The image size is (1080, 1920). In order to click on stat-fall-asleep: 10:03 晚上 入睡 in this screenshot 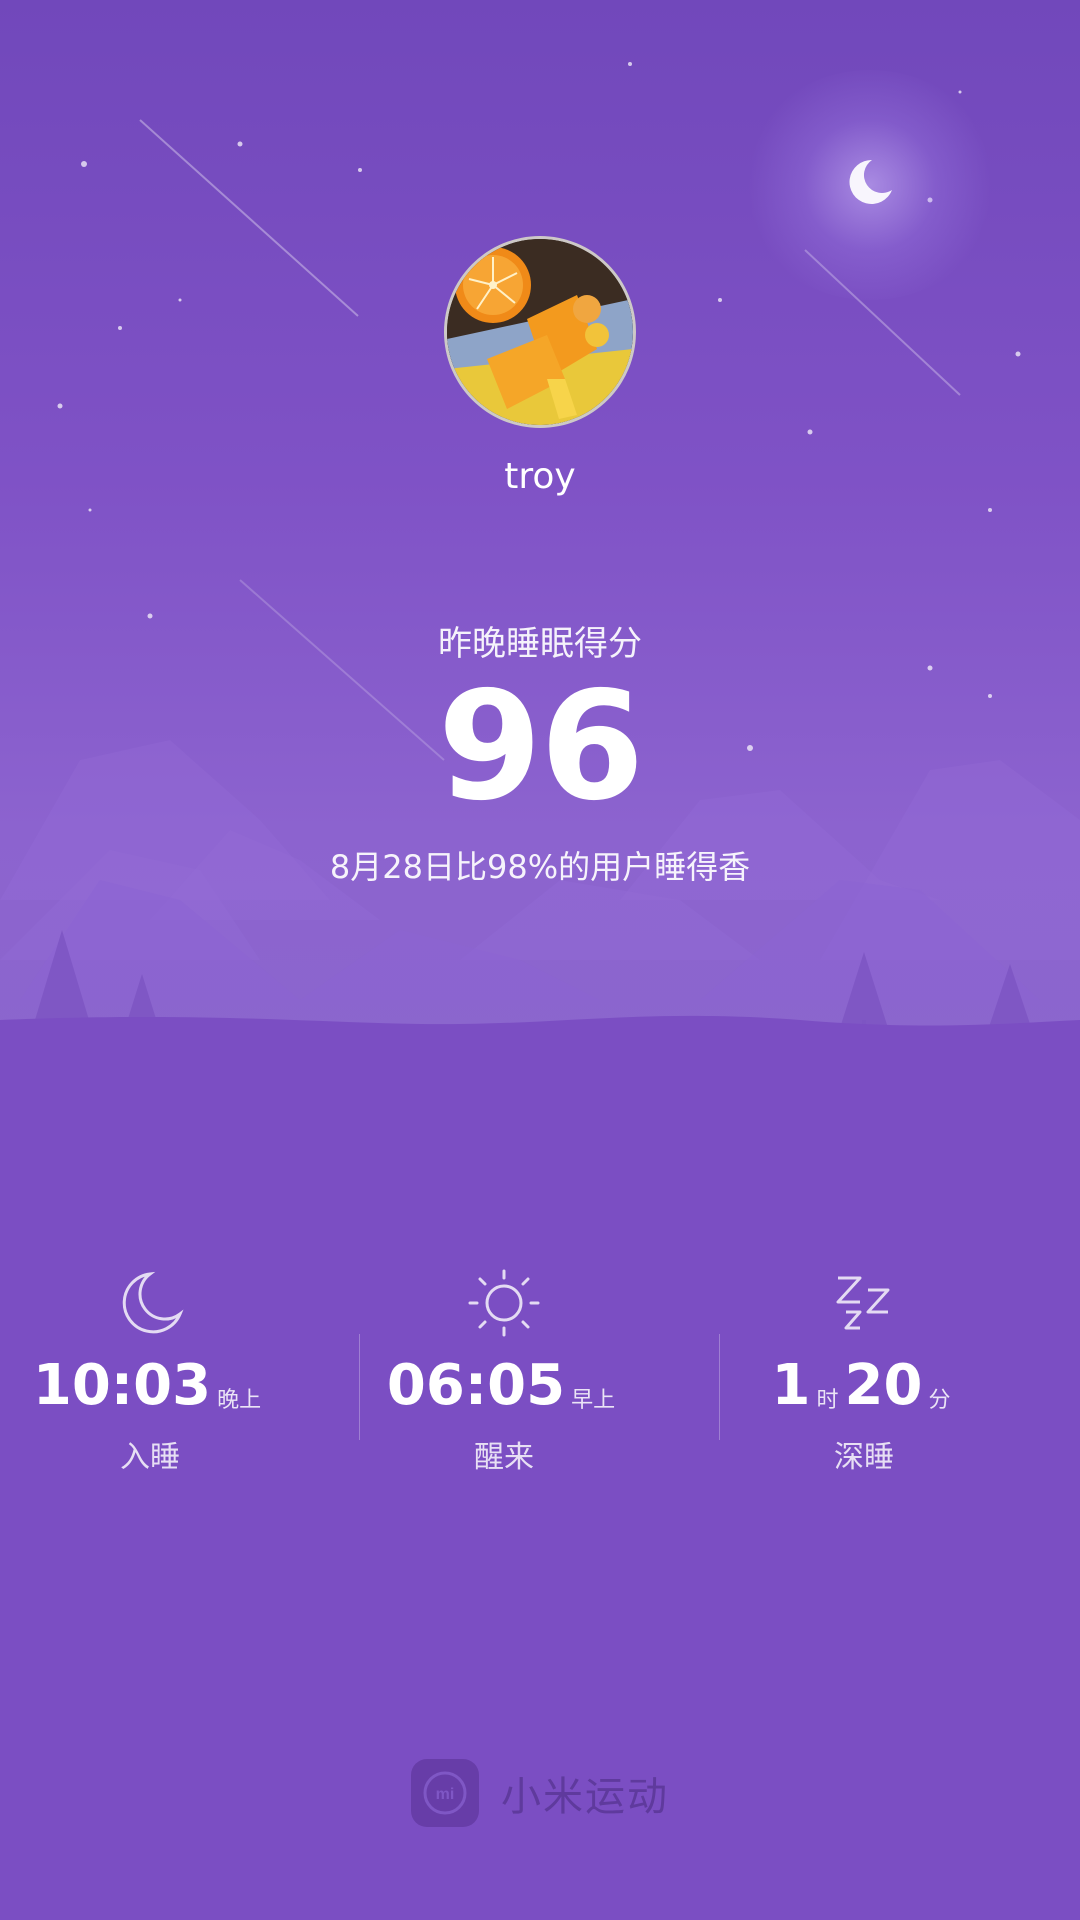, I will do `click(150, 1372)`.